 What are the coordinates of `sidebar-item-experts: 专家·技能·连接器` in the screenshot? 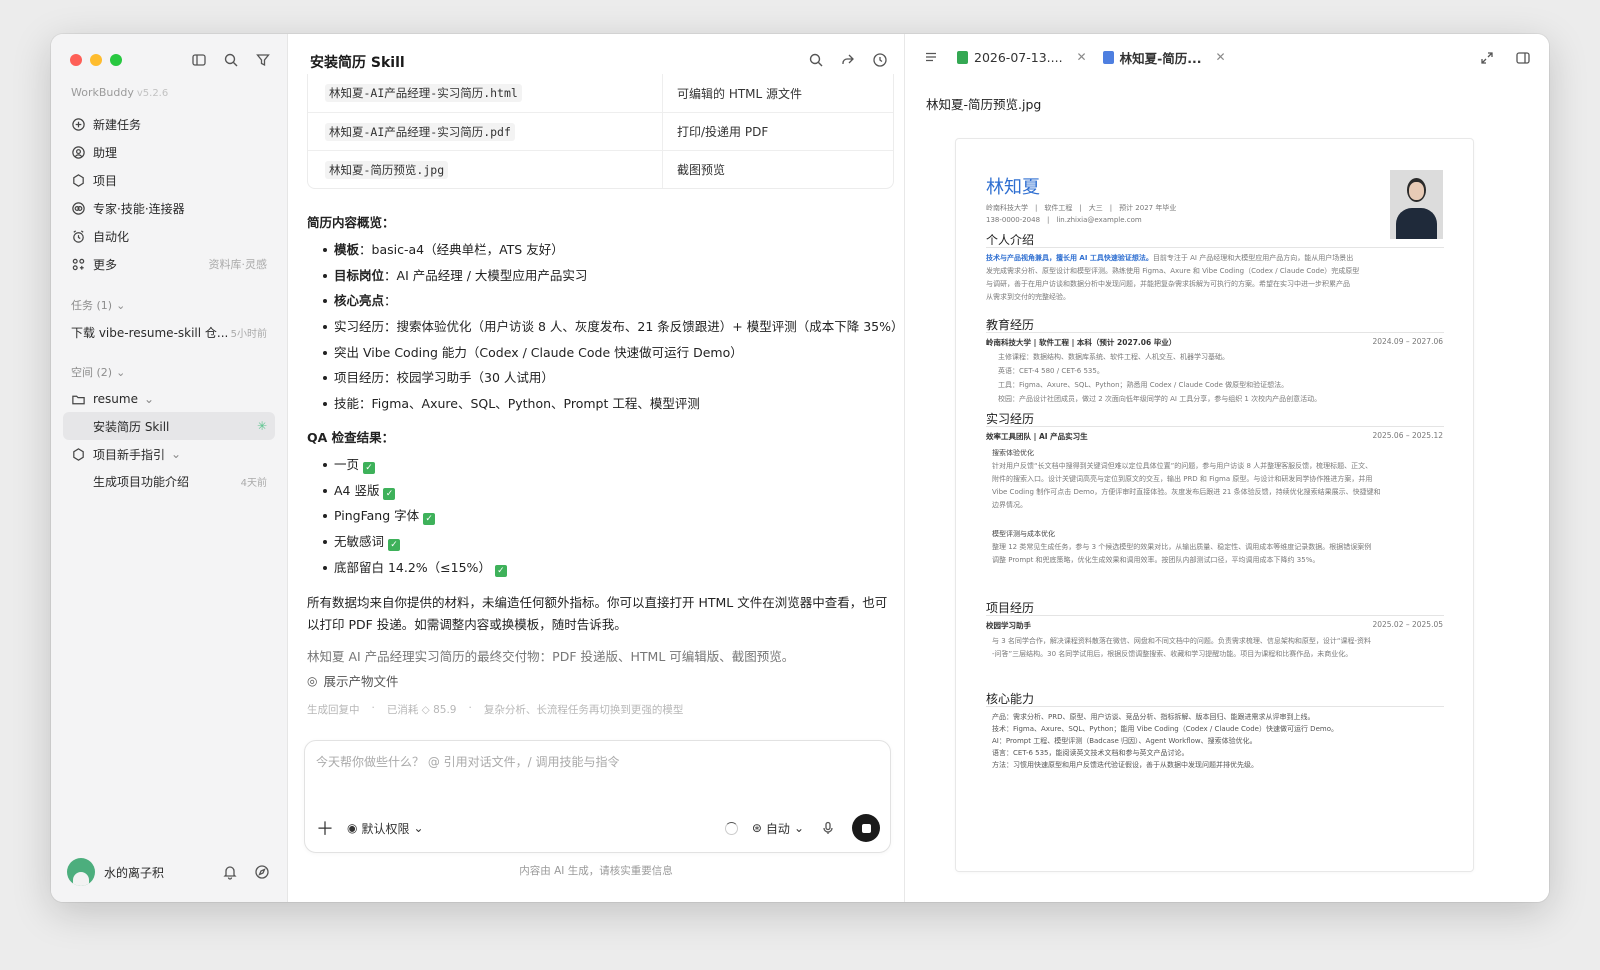 It's located at (169, 208).